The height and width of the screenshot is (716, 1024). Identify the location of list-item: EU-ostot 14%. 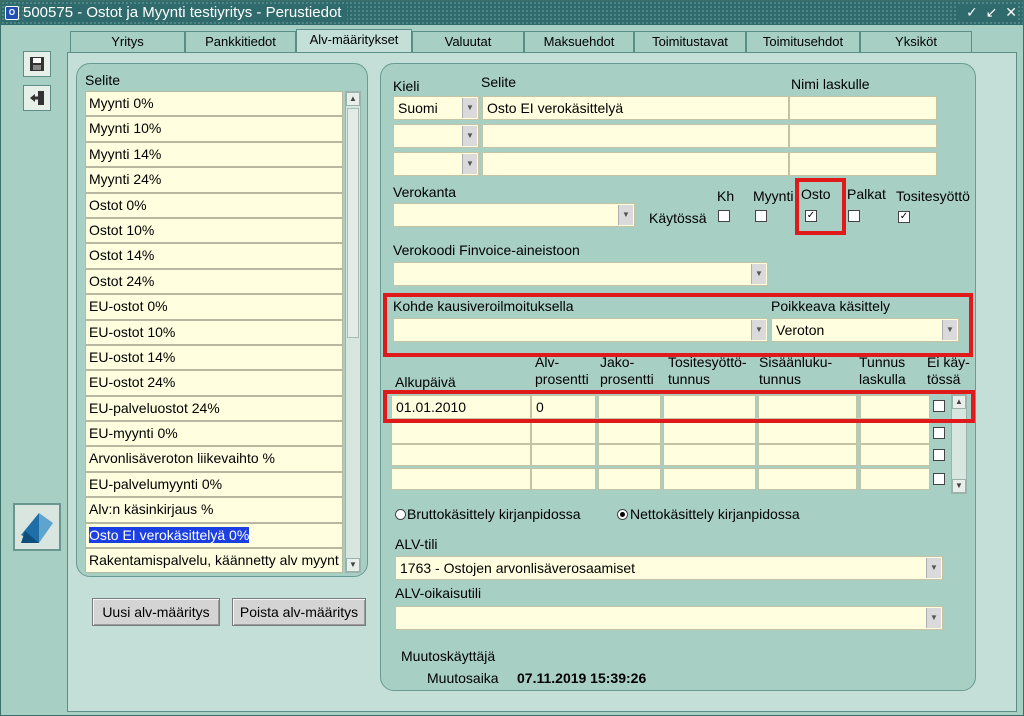
(214, 357).